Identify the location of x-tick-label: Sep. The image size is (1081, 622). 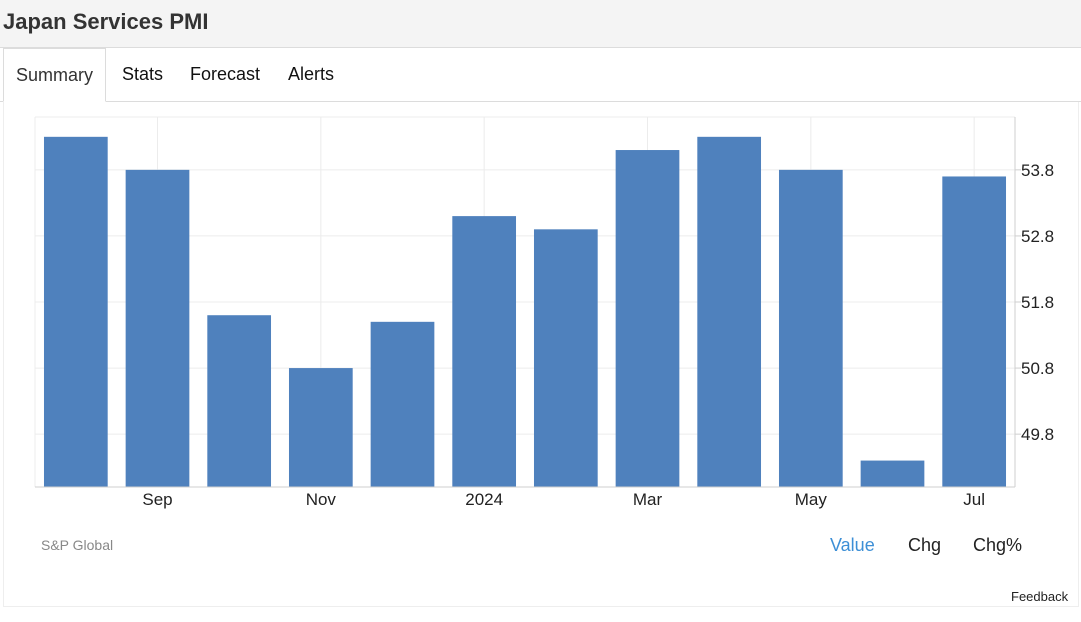
(157, 499).